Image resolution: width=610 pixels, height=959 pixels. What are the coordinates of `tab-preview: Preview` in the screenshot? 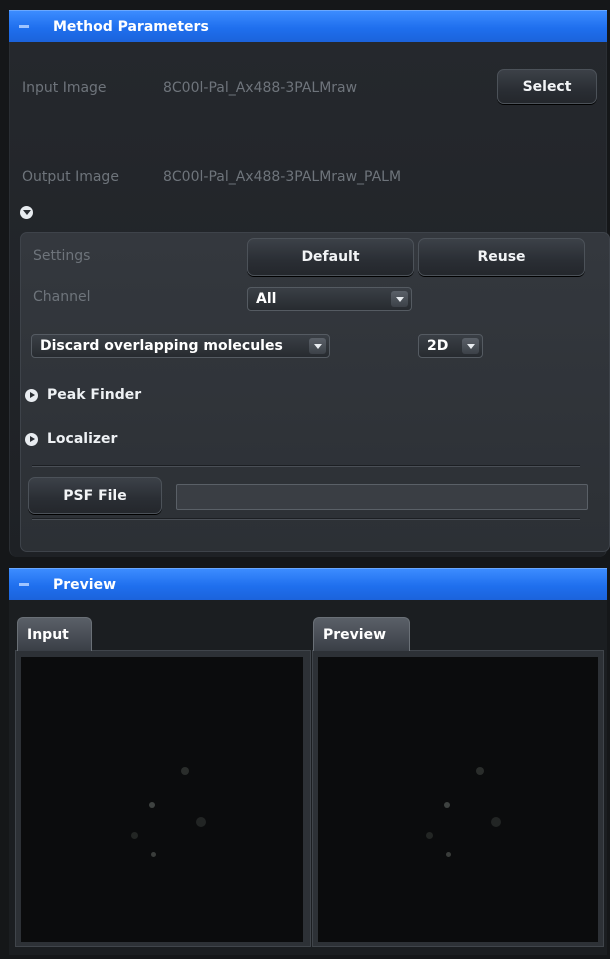 It's located at (361, 634).